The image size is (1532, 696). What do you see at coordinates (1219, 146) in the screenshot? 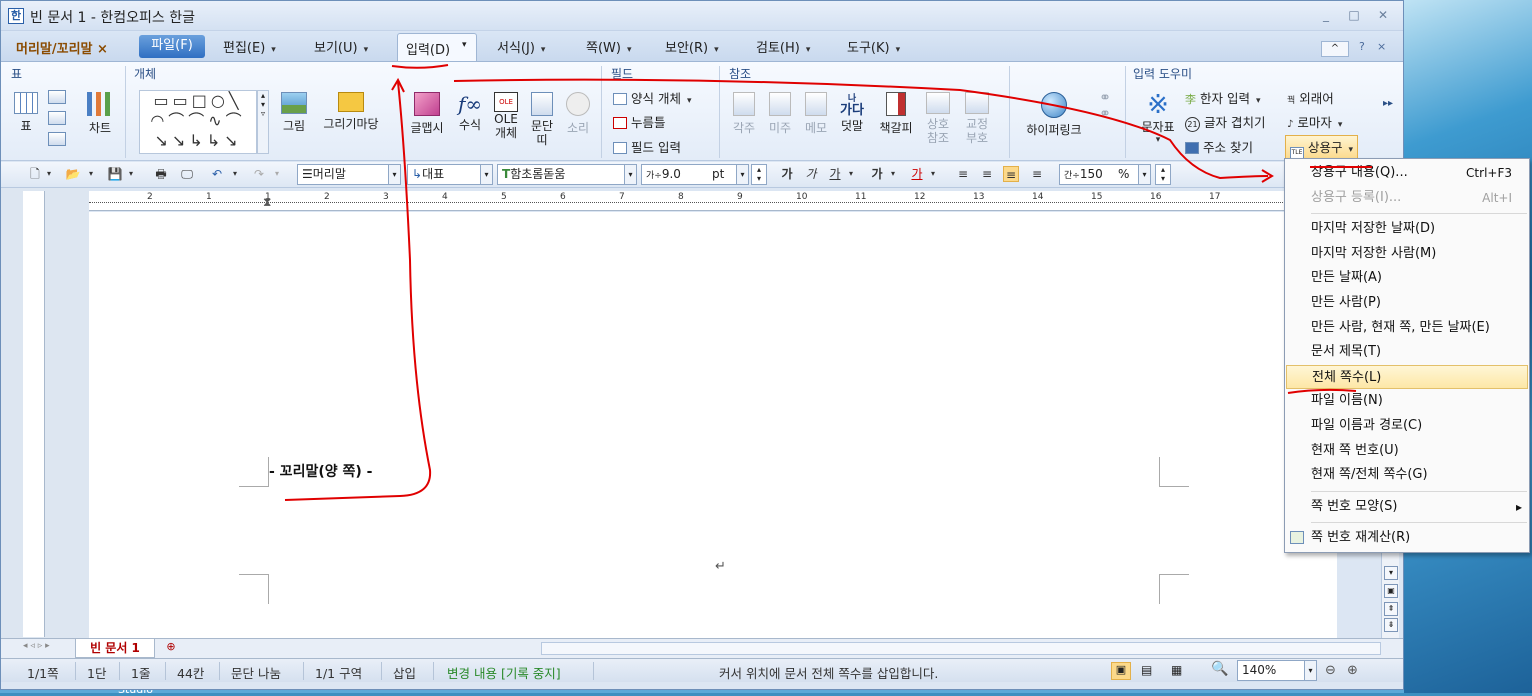
I see `address-search-button: 주소 찾기` at bounding box center [1219, 146].